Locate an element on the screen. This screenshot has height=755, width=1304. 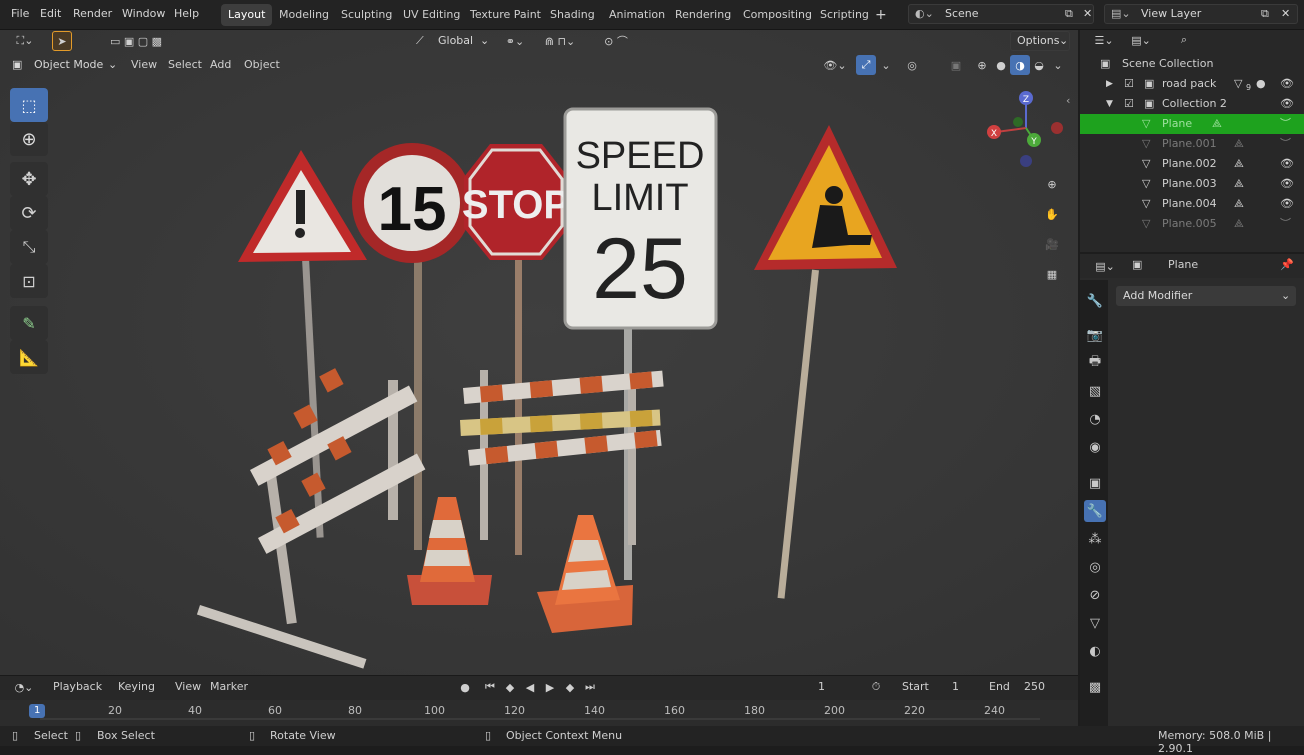
jump-start-icon: ⏮ is located at coordinates (490, 687).